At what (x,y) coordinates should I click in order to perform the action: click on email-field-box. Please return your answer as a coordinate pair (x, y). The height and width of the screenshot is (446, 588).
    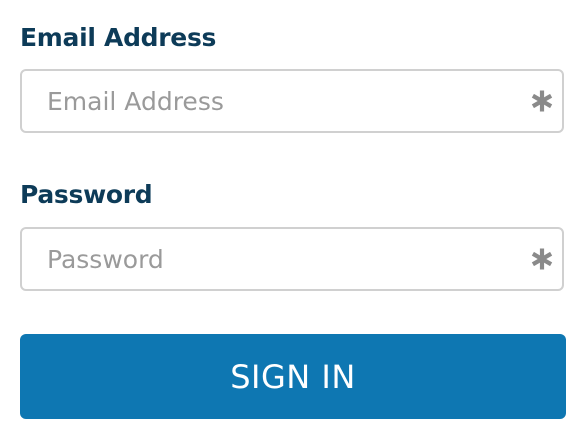
    Looking at the image, I should click on (292, 101).